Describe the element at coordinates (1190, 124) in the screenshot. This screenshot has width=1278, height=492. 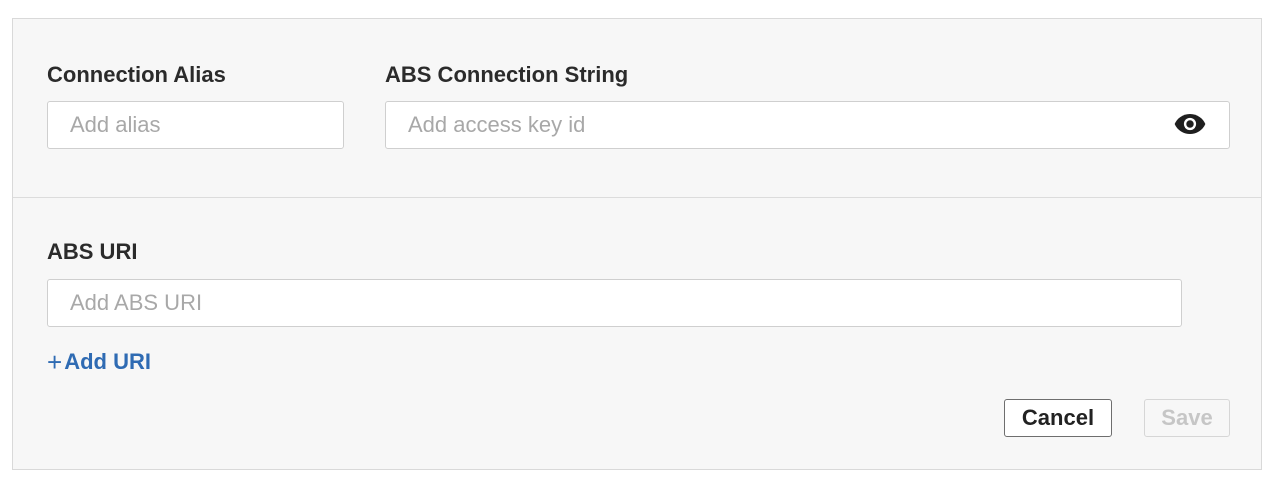
I see `eye-icon` at that location.